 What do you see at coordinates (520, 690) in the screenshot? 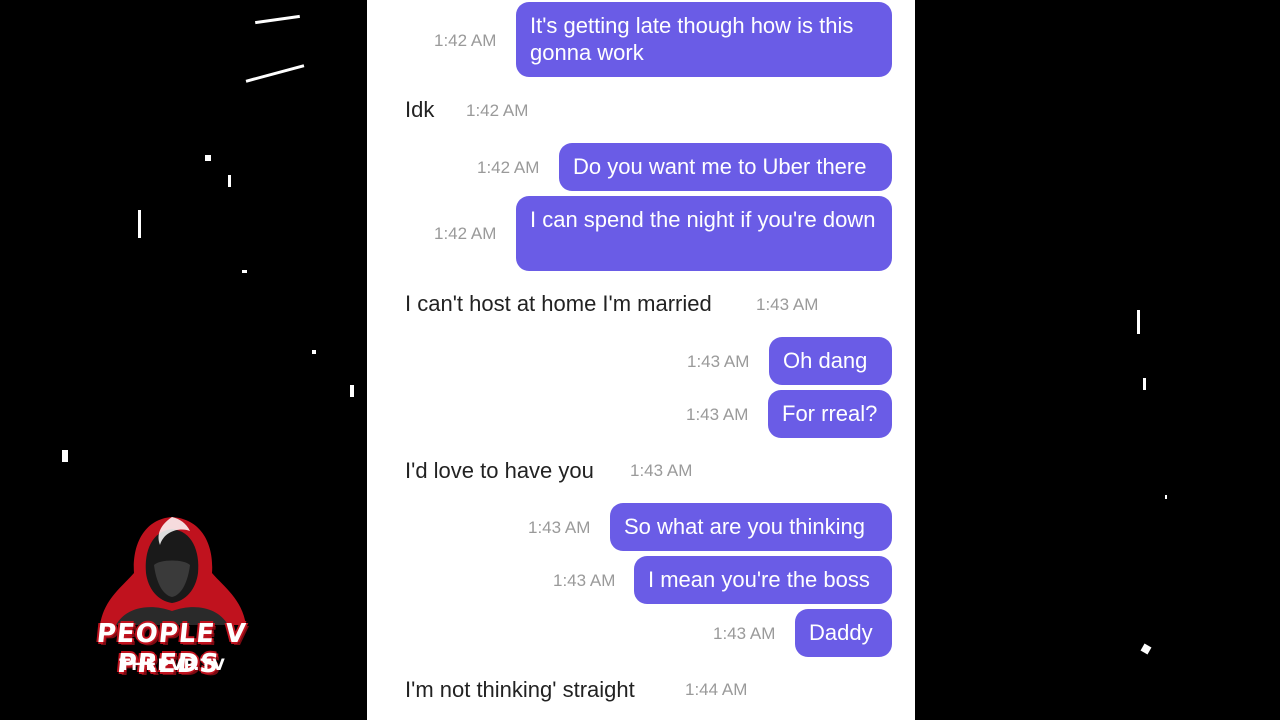
I see `received-message-text: I'm not thinking' straight` at bounding box center [520, 690].